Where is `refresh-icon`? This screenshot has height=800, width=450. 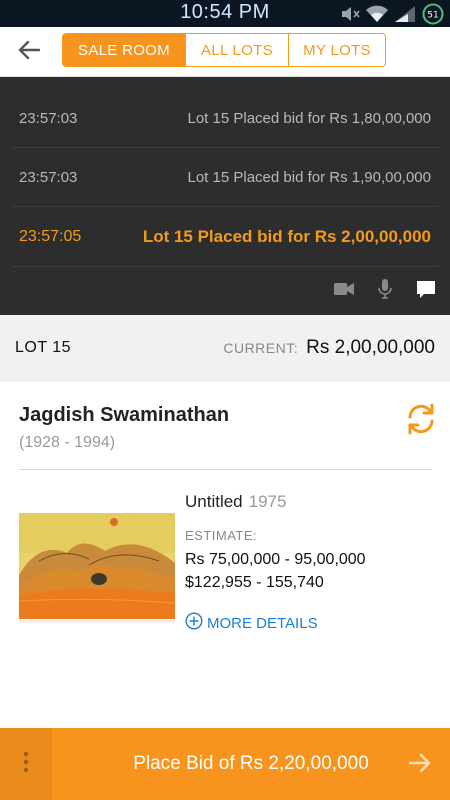 refresh-icon is located at coordinates (421, 421).